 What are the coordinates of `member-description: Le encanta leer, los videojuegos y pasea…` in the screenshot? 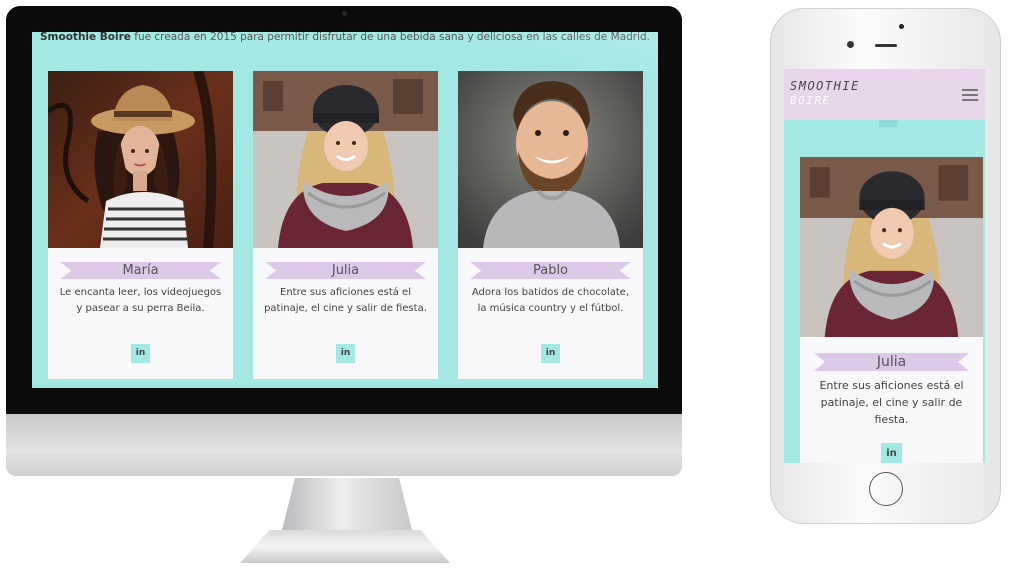 It's located at (140, 300).